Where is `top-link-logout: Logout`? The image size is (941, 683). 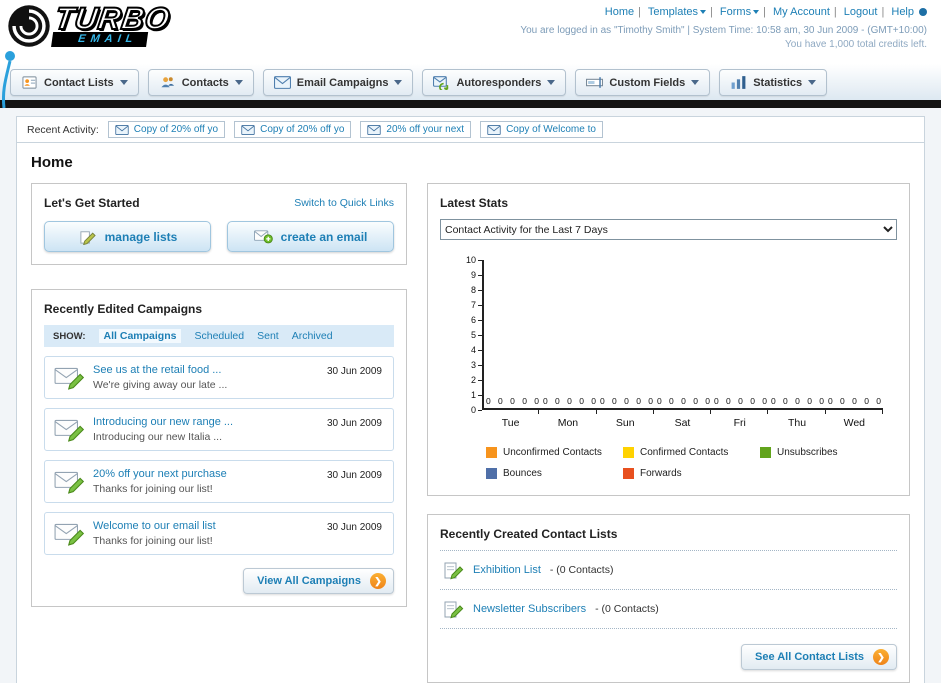
top-link-logout: Logout is located at coordinates (861, 12).